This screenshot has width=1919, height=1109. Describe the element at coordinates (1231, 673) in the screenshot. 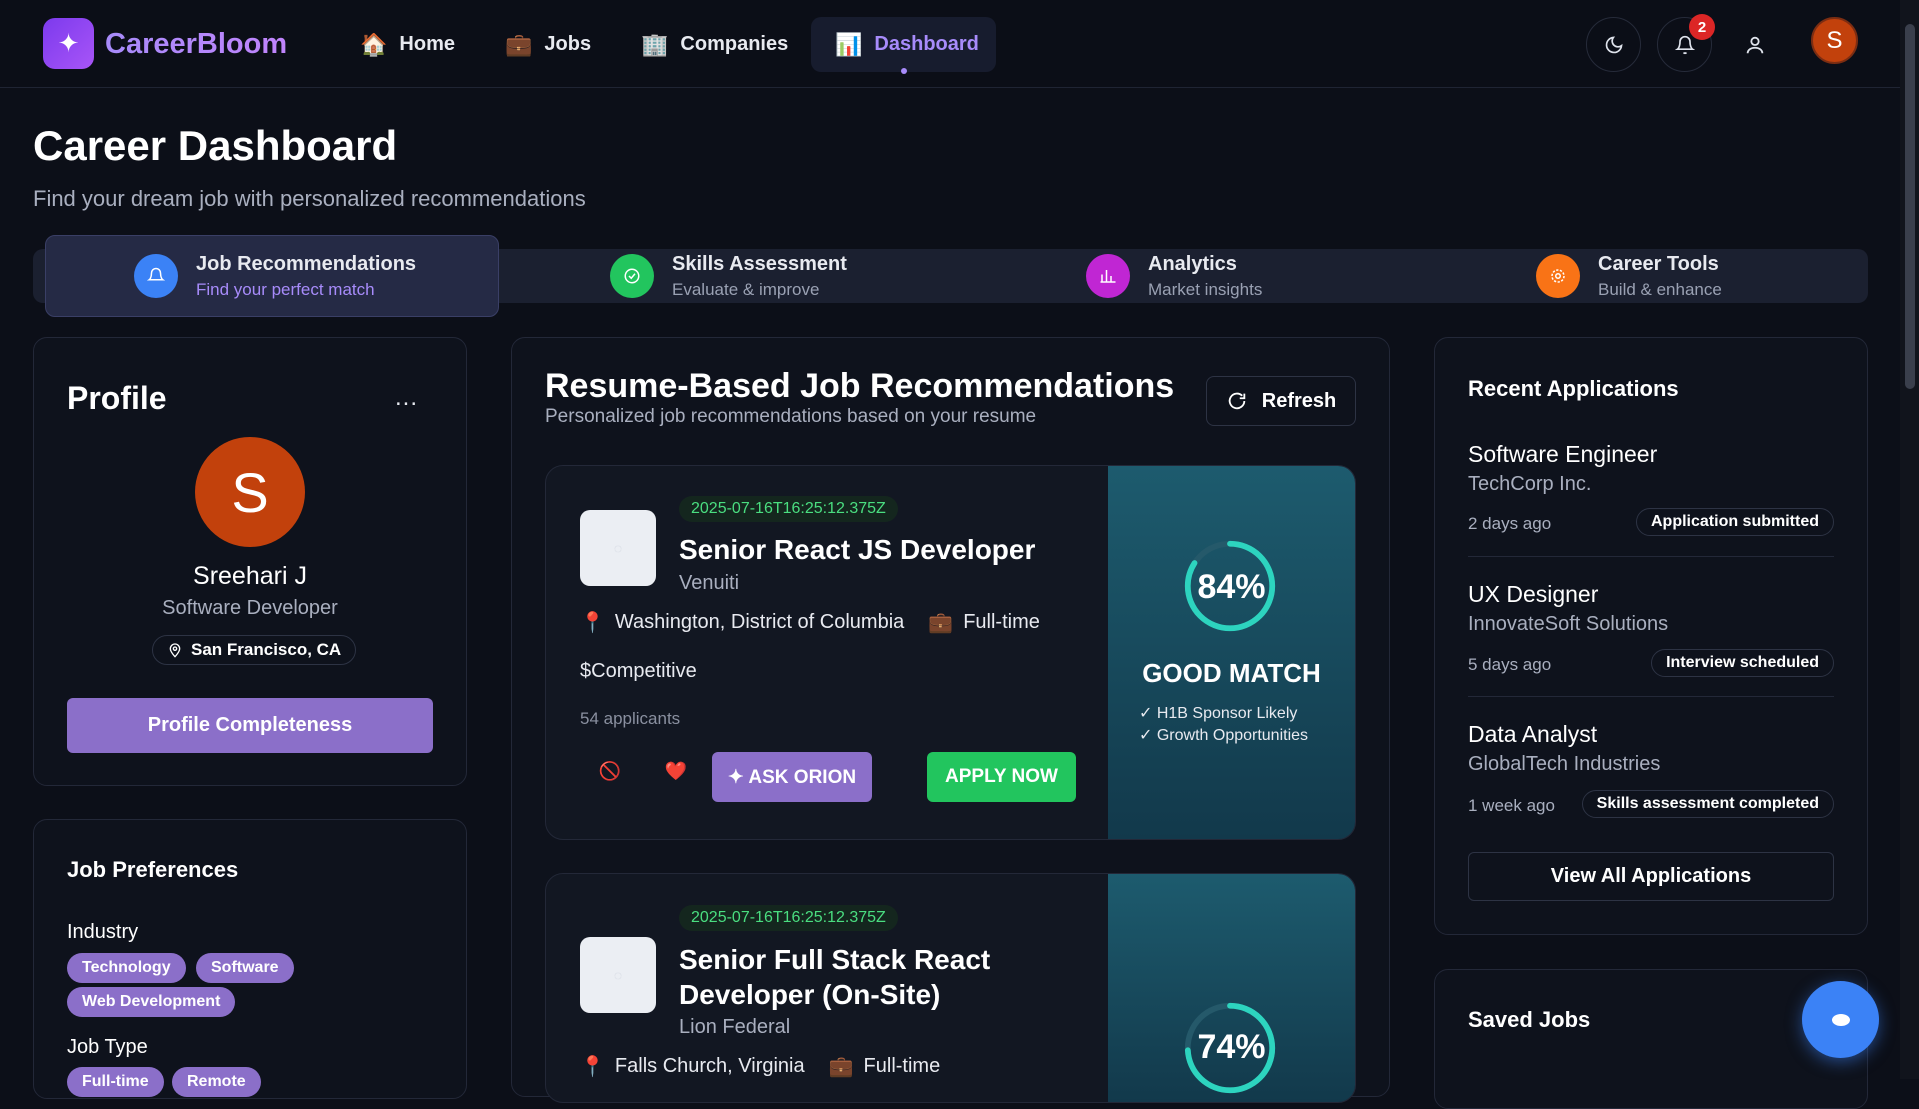

I see `match-label: GOOD MATCH` at that location.